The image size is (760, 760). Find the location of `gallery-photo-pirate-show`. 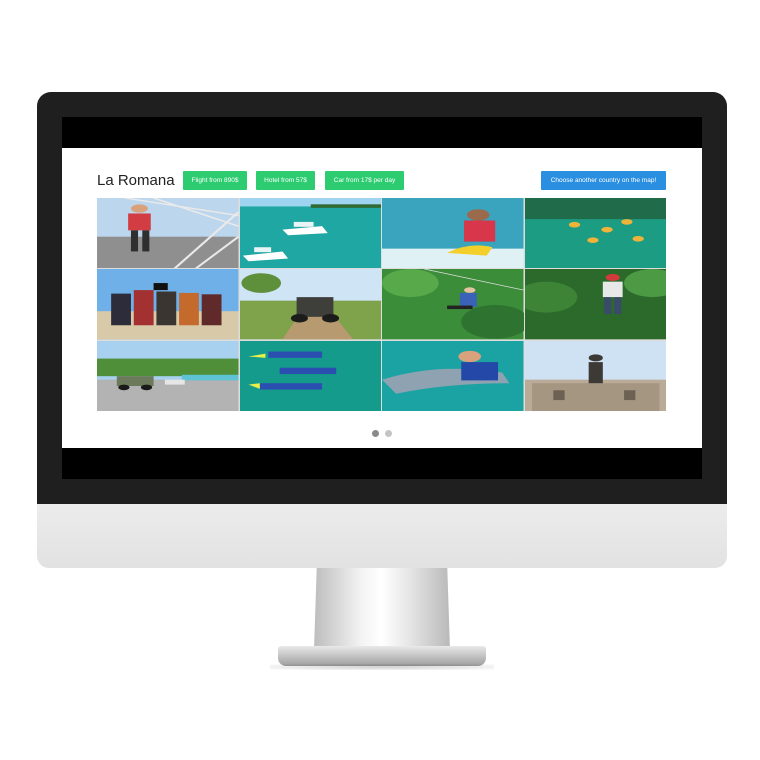

gallery-photo-pirate-show is located at coordinates (168, 304).